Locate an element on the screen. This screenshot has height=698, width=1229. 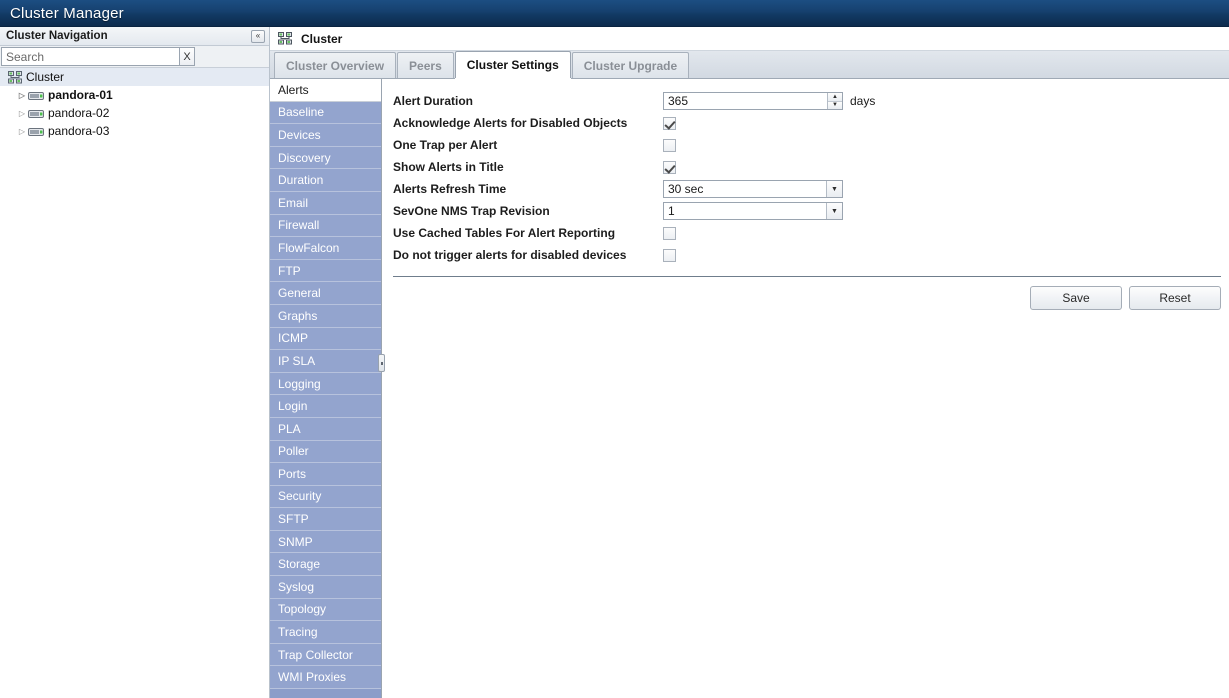
tab-peers: Peers is located at coordinates (425, 65).